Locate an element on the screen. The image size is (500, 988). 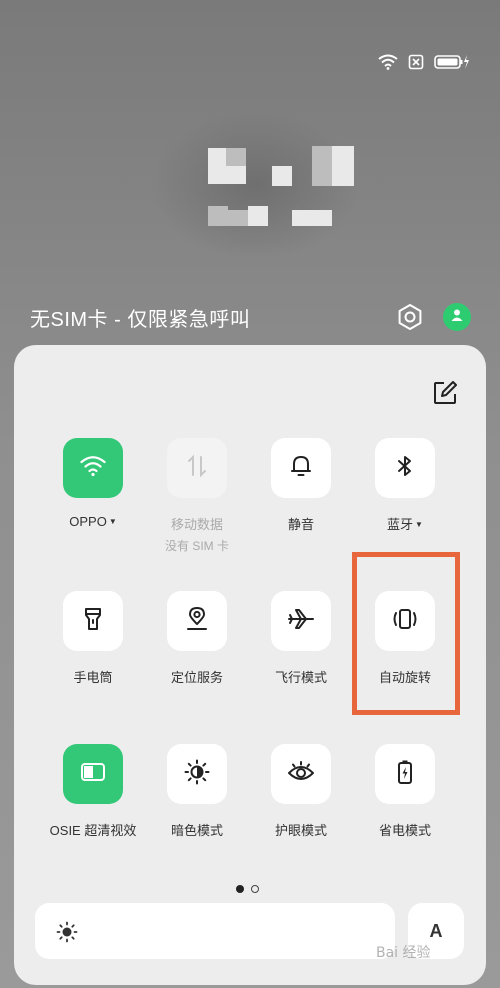
tile-location-label: 定位服务 is located at coordinates (196, 677).